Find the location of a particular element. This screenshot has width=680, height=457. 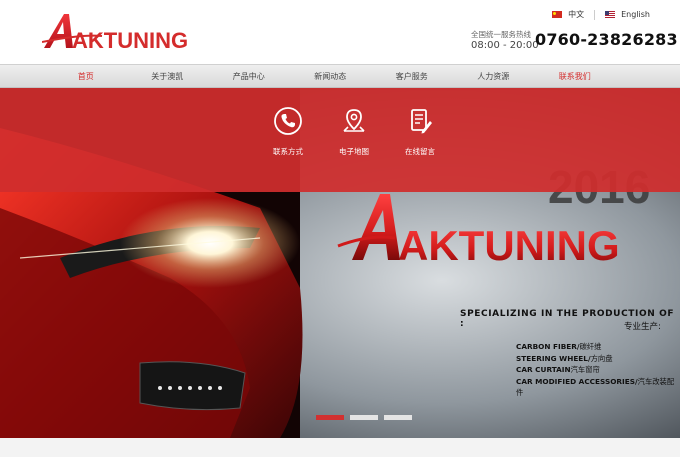

phone-icon is located at coordinates (288, 121).